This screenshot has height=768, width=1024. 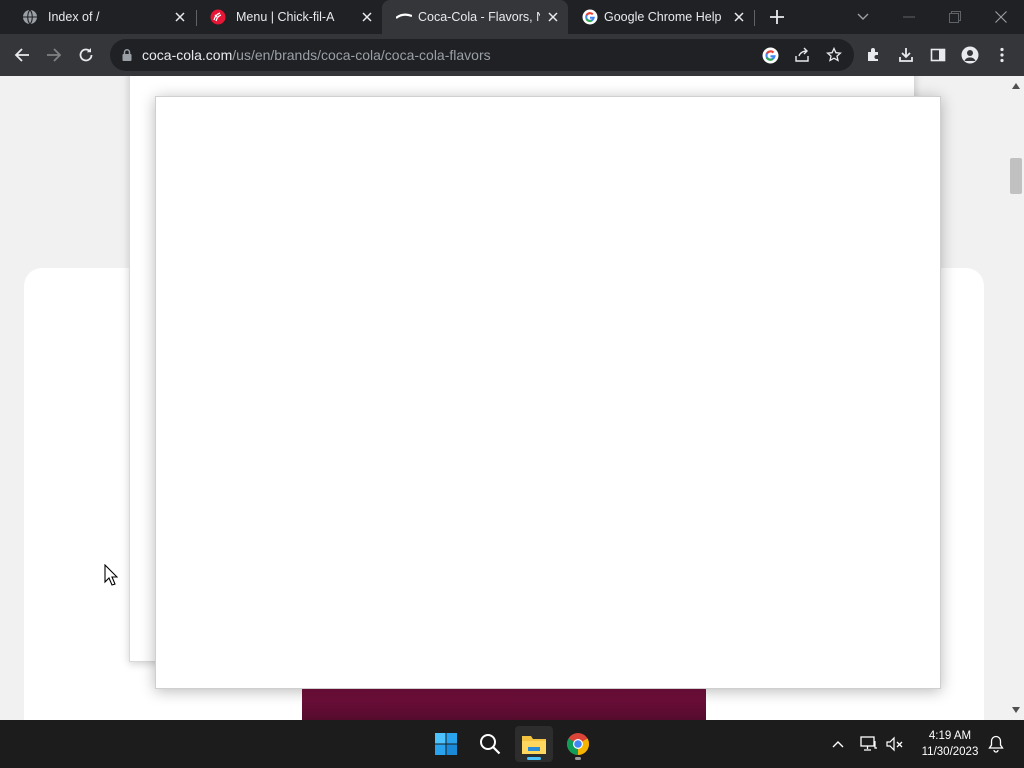 I want to click on scroll-up-icon, so click(x=1016, y=86).